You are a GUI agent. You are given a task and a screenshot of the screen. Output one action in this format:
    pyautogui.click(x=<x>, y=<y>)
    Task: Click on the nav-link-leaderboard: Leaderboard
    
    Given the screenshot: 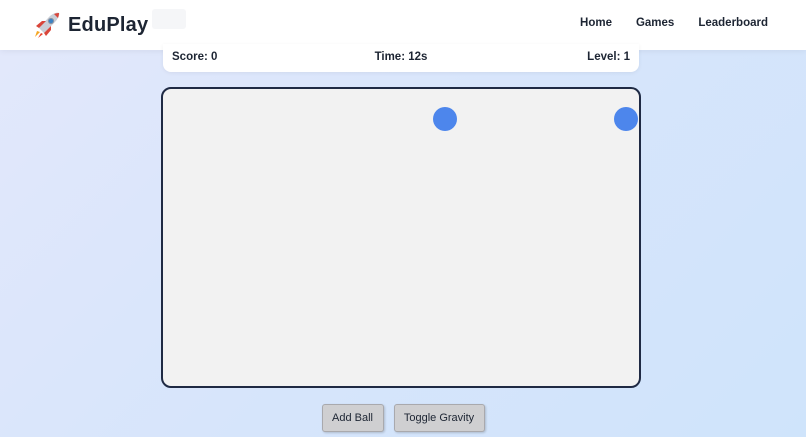 What is the action you would take?
    pyautogui.click(x=733, y=23)
    